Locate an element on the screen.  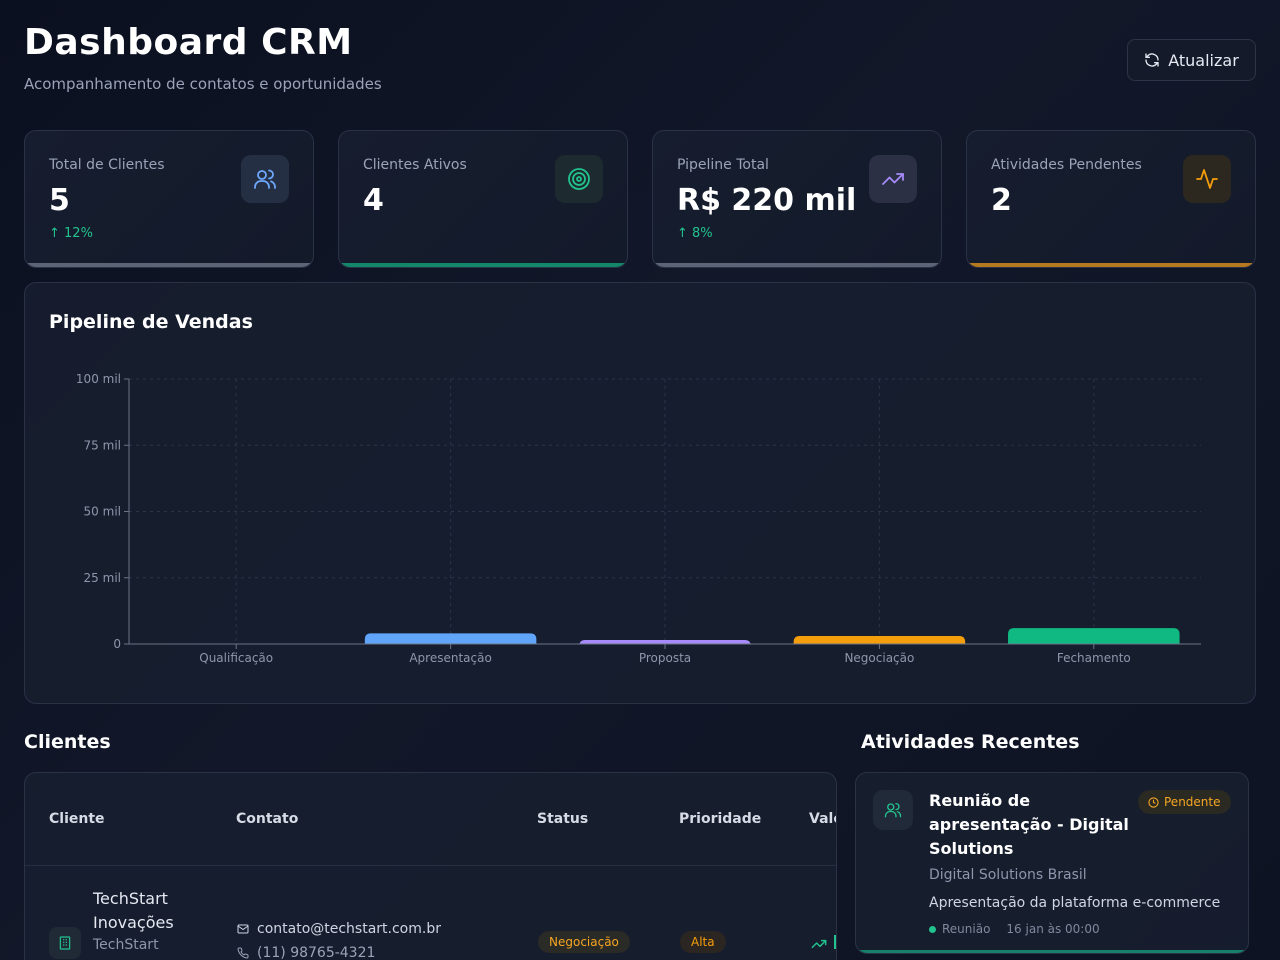
stat-card-pipeline-total: Pipeline Total R$ 220 mil ↑ 8% is located at coordinates (797, 199).